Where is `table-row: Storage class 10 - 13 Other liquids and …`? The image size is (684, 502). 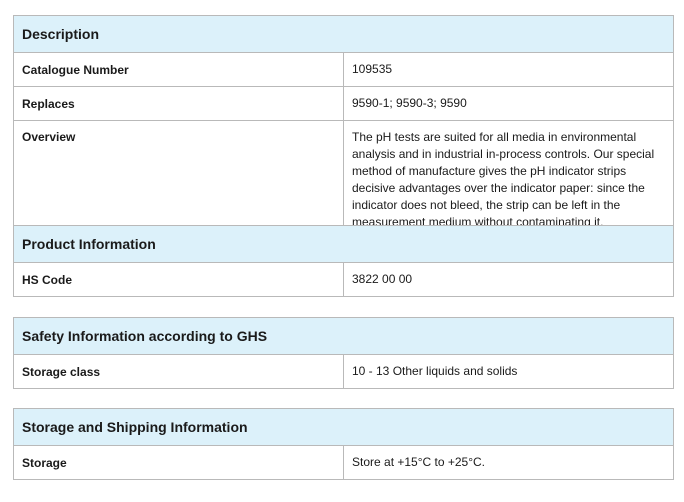 table-row: Storage class 10 - 13 Other liquids and … is located at coordinates (343, 371).